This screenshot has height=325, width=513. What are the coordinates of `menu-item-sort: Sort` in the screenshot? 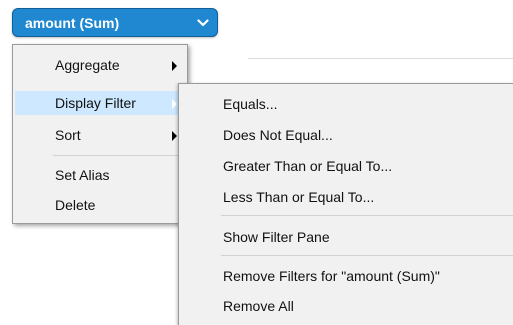 It's located at (100, 135).